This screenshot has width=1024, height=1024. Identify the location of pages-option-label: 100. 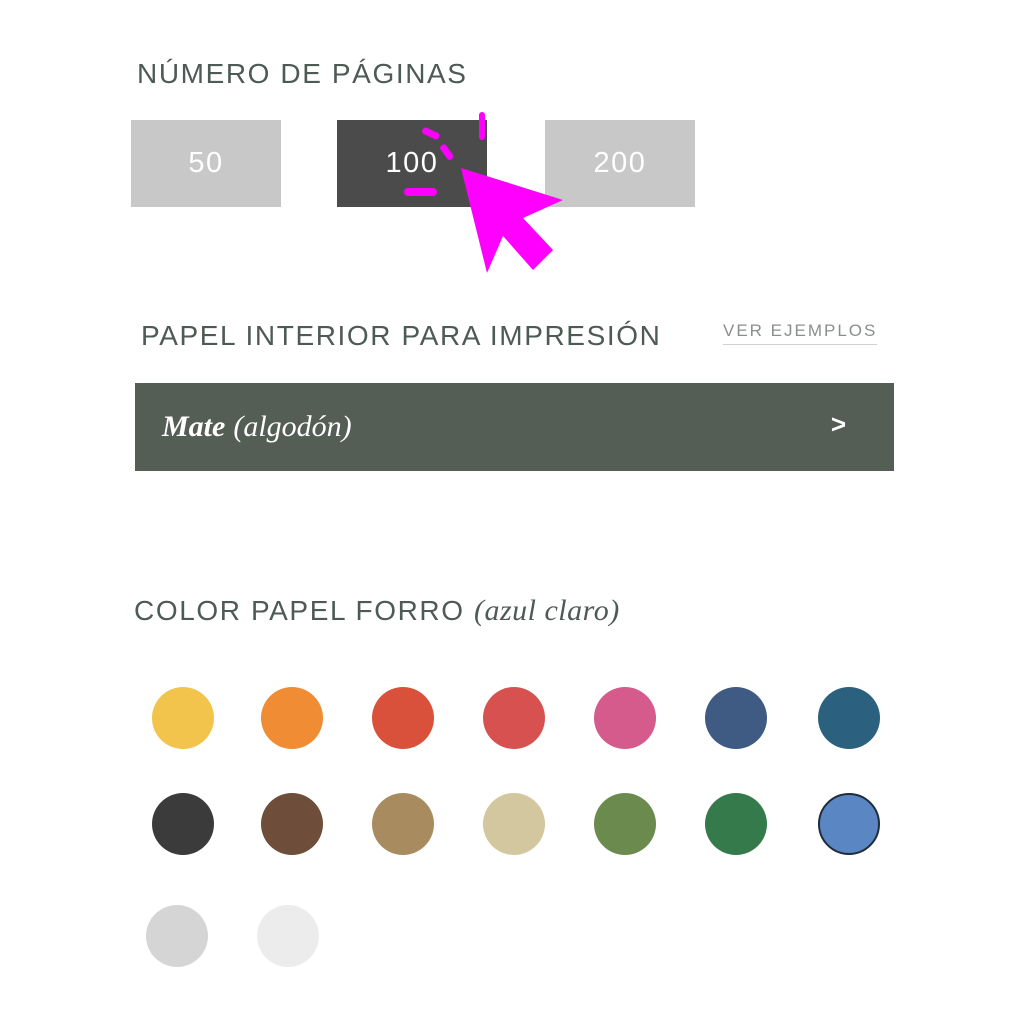
(412, 163).